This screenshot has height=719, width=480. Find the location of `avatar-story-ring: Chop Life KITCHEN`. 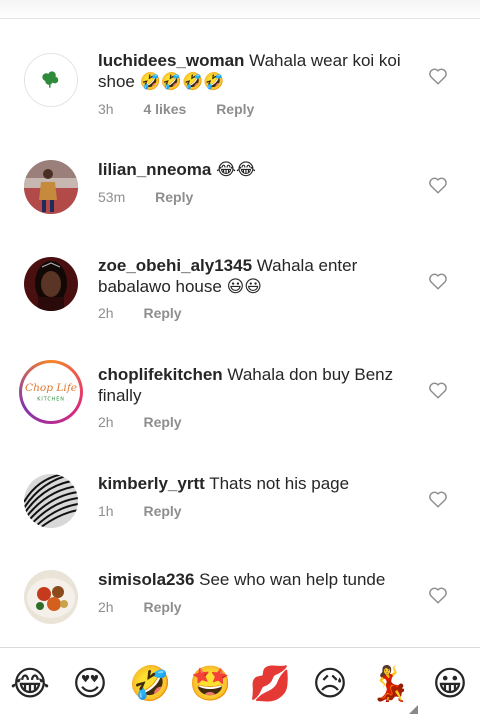

avatar-story-ring: Chop Life KITCHEN is located at coordinates (51, 392).